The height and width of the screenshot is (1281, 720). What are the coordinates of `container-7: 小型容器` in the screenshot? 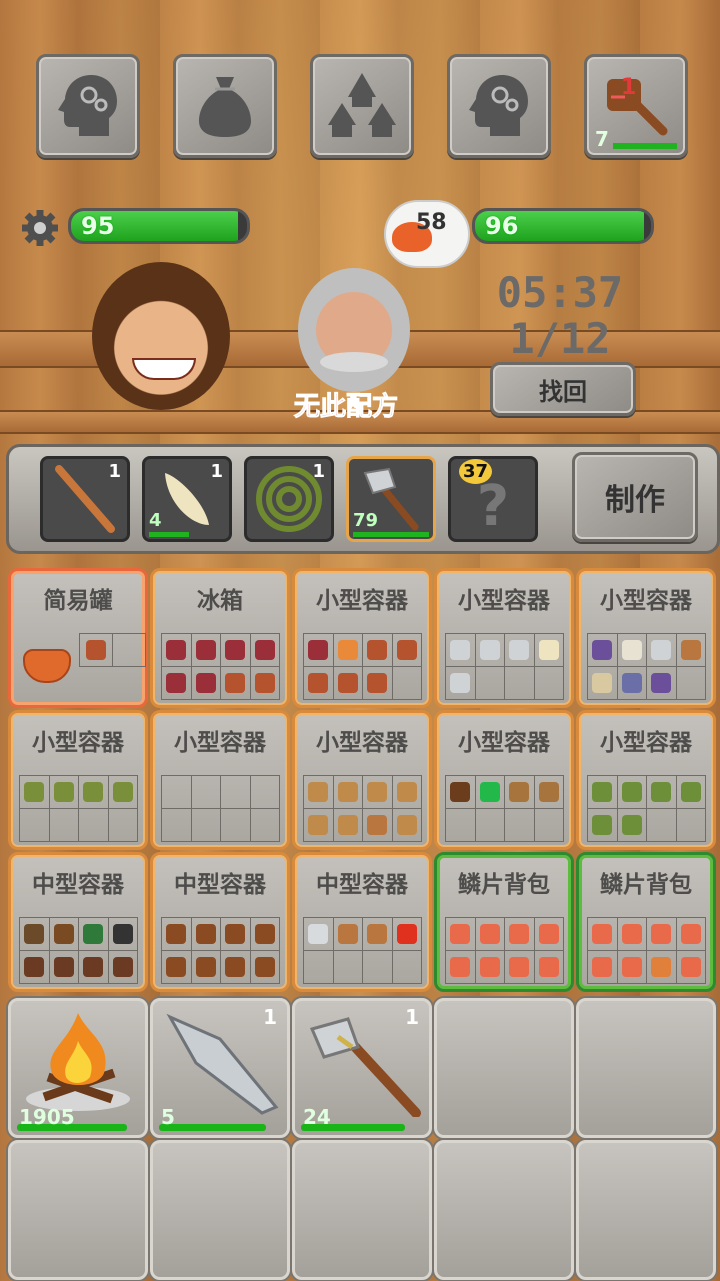 It's located at (220, 780).